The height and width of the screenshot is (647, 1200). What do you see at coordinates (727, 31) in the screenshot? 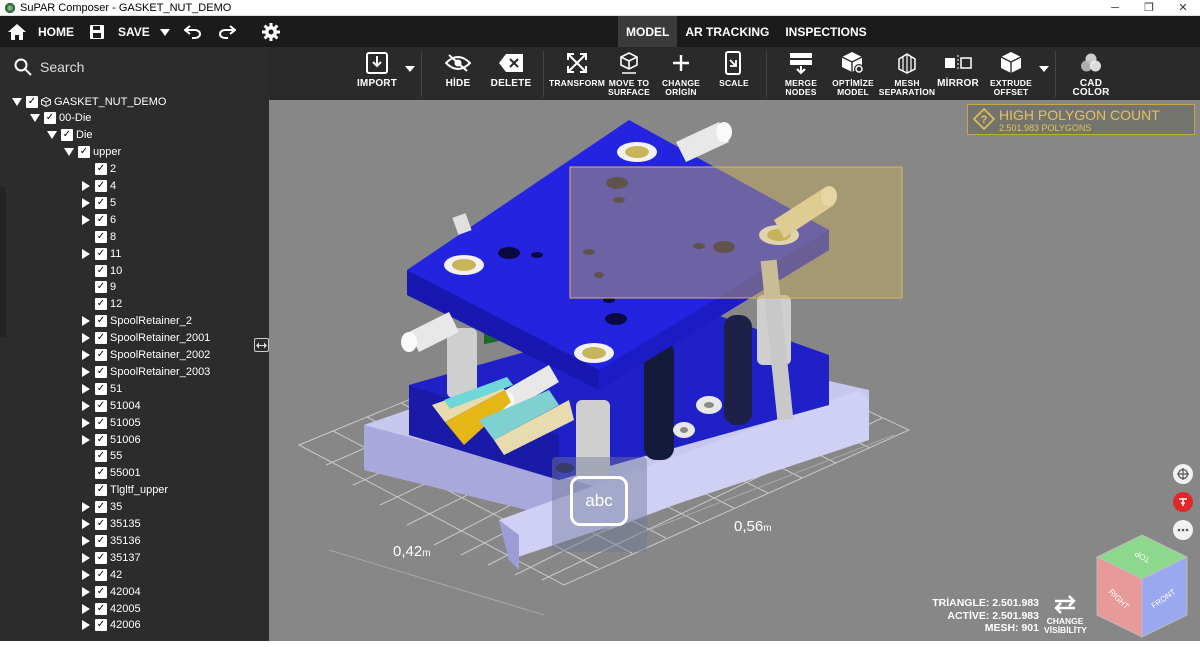
I see `tab-ar-tracking: AR TRACKING` at bounding box center [727, 31].